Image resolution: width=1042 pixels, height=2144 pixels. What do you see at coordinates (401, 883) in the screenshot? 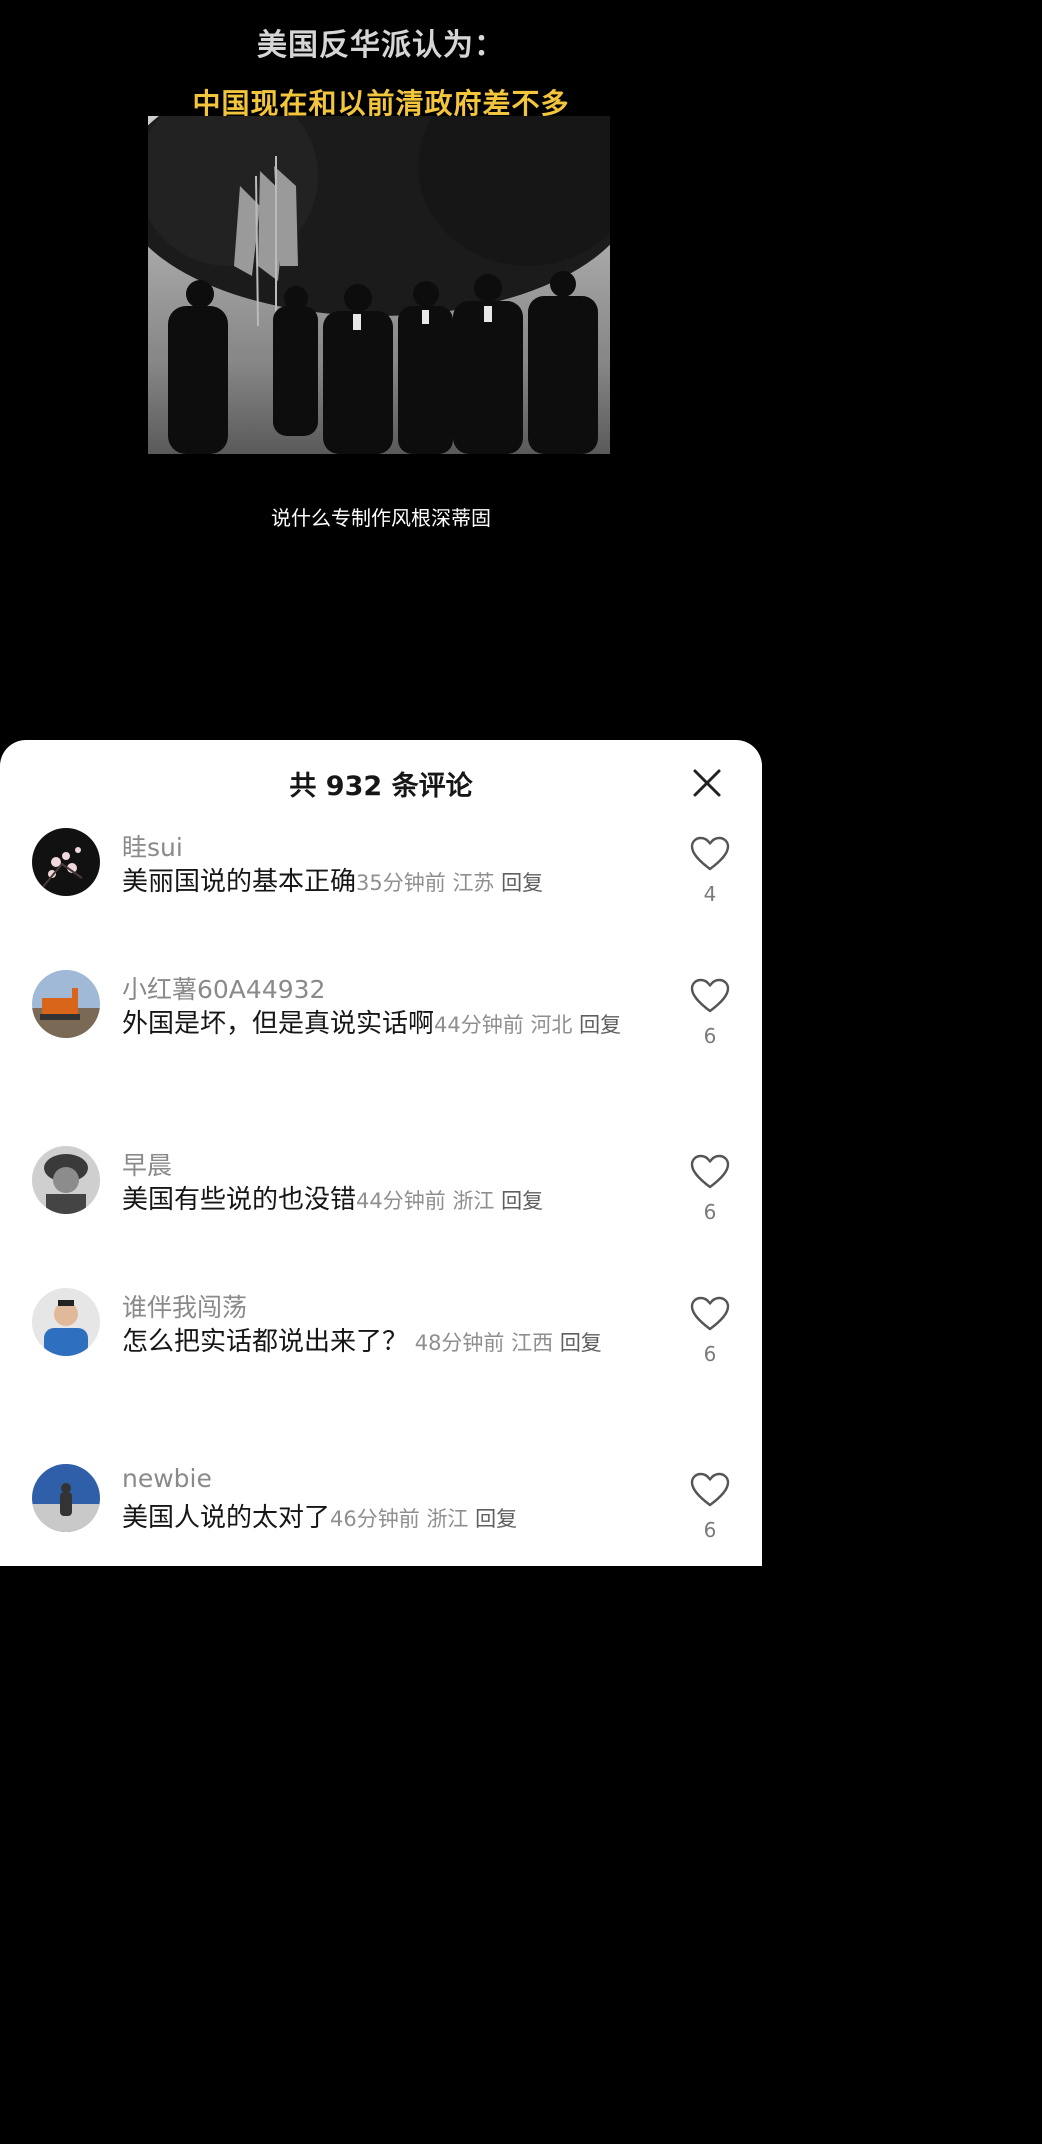
I see `comment-time: 35分钟前` at bounding box center [401, 883].